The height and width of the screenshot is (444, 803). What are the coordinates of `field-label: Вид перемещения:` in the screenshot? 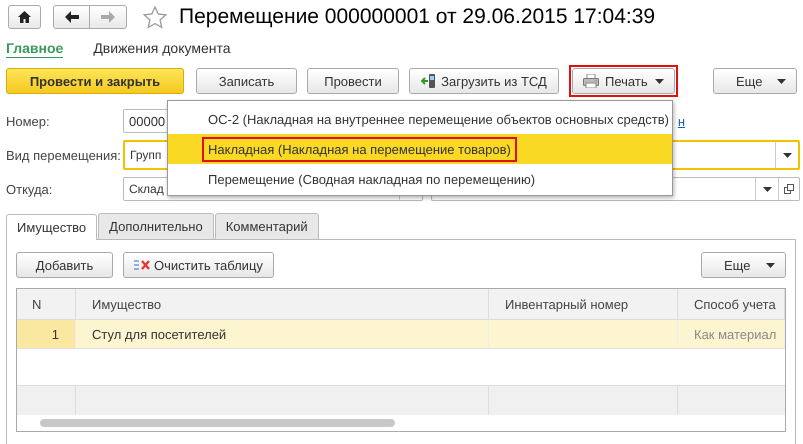 It's located at (64, 155).